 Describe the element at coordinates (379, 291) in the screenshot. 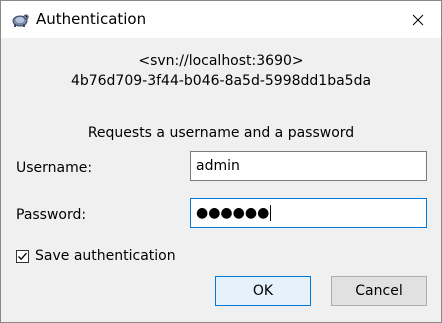

I see `cancel-button: Cancel` at that location.